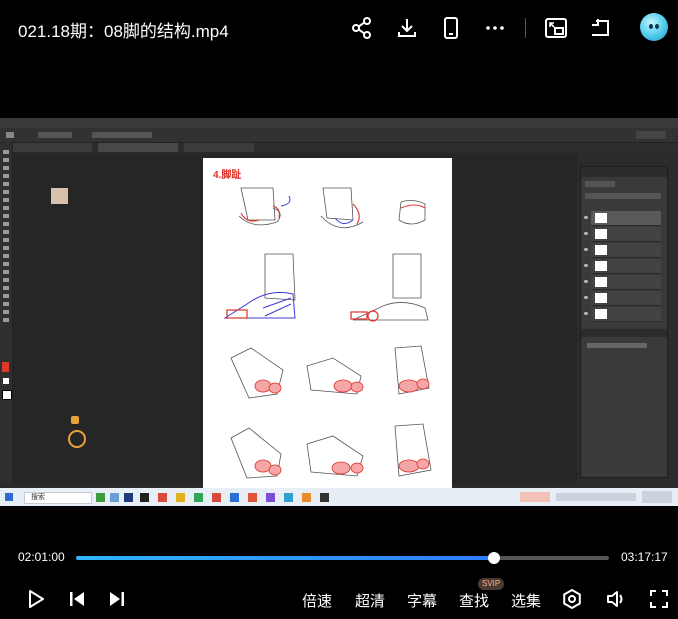  I want to click on color-swatch, so click(59, 196).